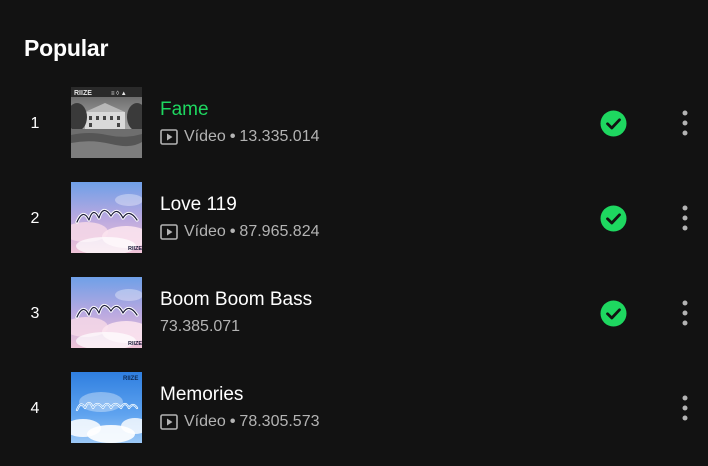  Describe the element at coordinates (198, 205) in the screenshot. I see `track-title: Love 119` at that location.